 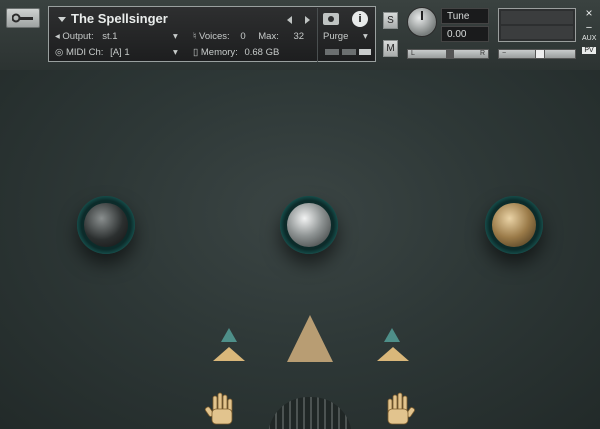 I want to click on purge-label: Purge, so click(x=336, y=36).